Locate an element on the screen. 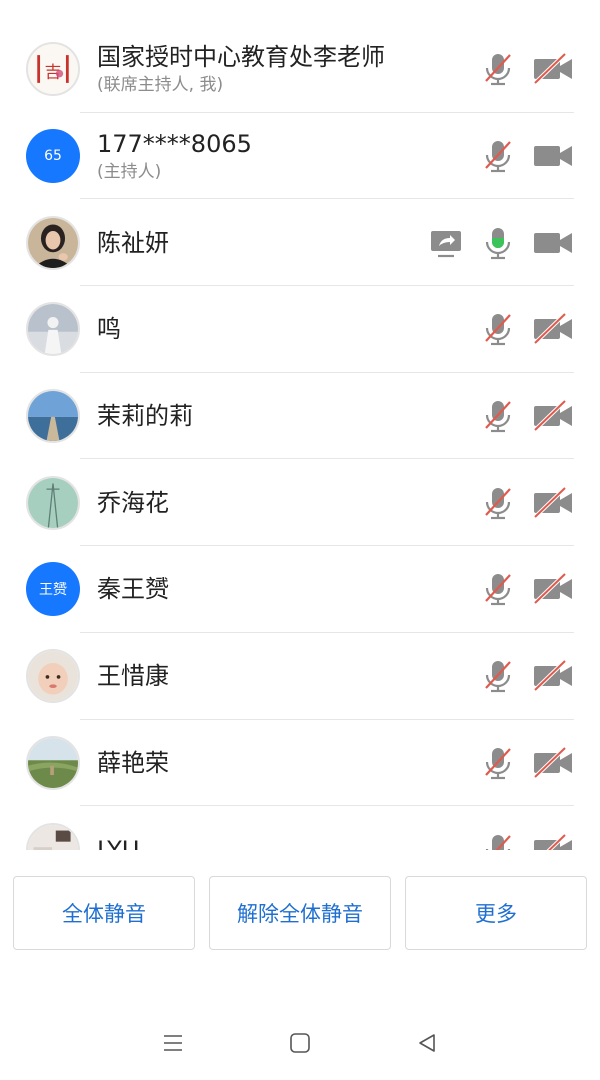  participant-names: 薛艳荣 is located at coordinates (133, 763).